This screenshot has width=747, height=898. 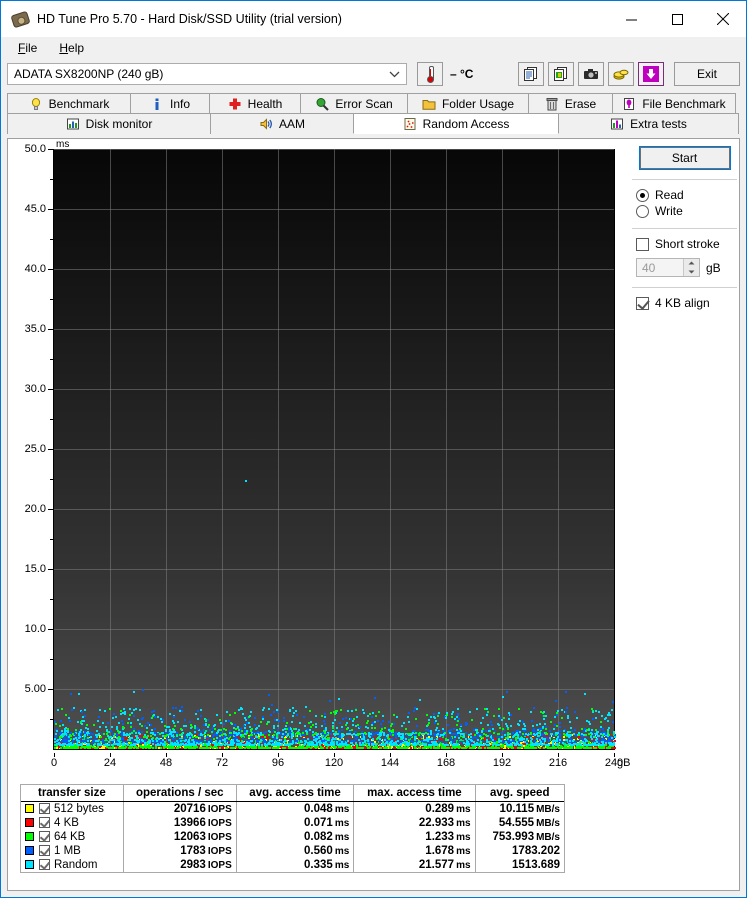 What do you see at coordinates (51, 569) in the screenshot?
I see `y-axis-tick` at bounding box center [51, 569].